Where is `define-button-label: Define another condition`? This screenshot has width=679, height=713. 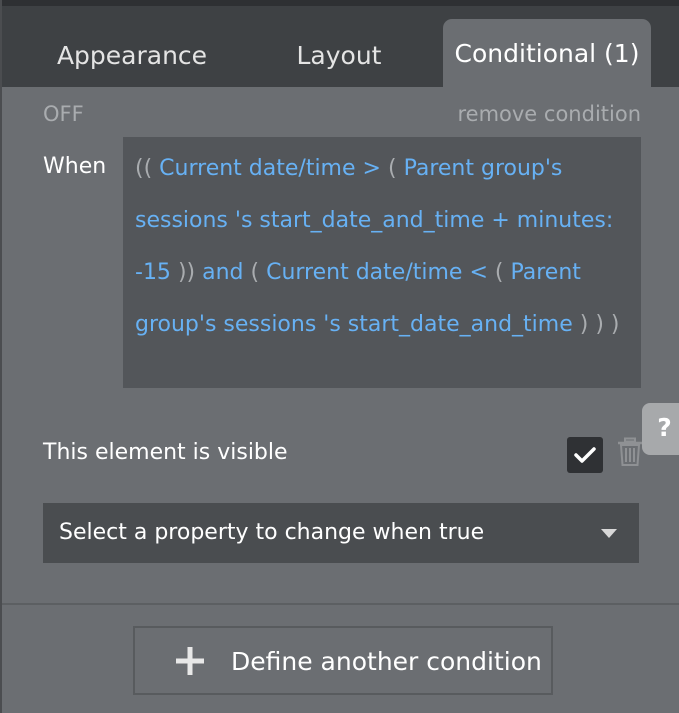
define-button-label: Define another condition is located at coordinates (386, 661).